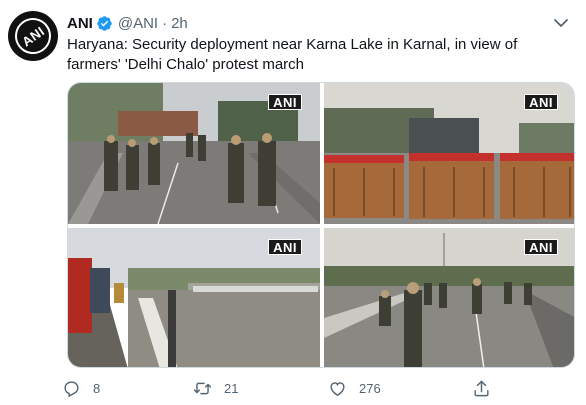 The image size is (586, 405). What do you see at coordinates (202, 388) in the screenshot?
I see `retweet-icon` at bounding box center [202, 388].